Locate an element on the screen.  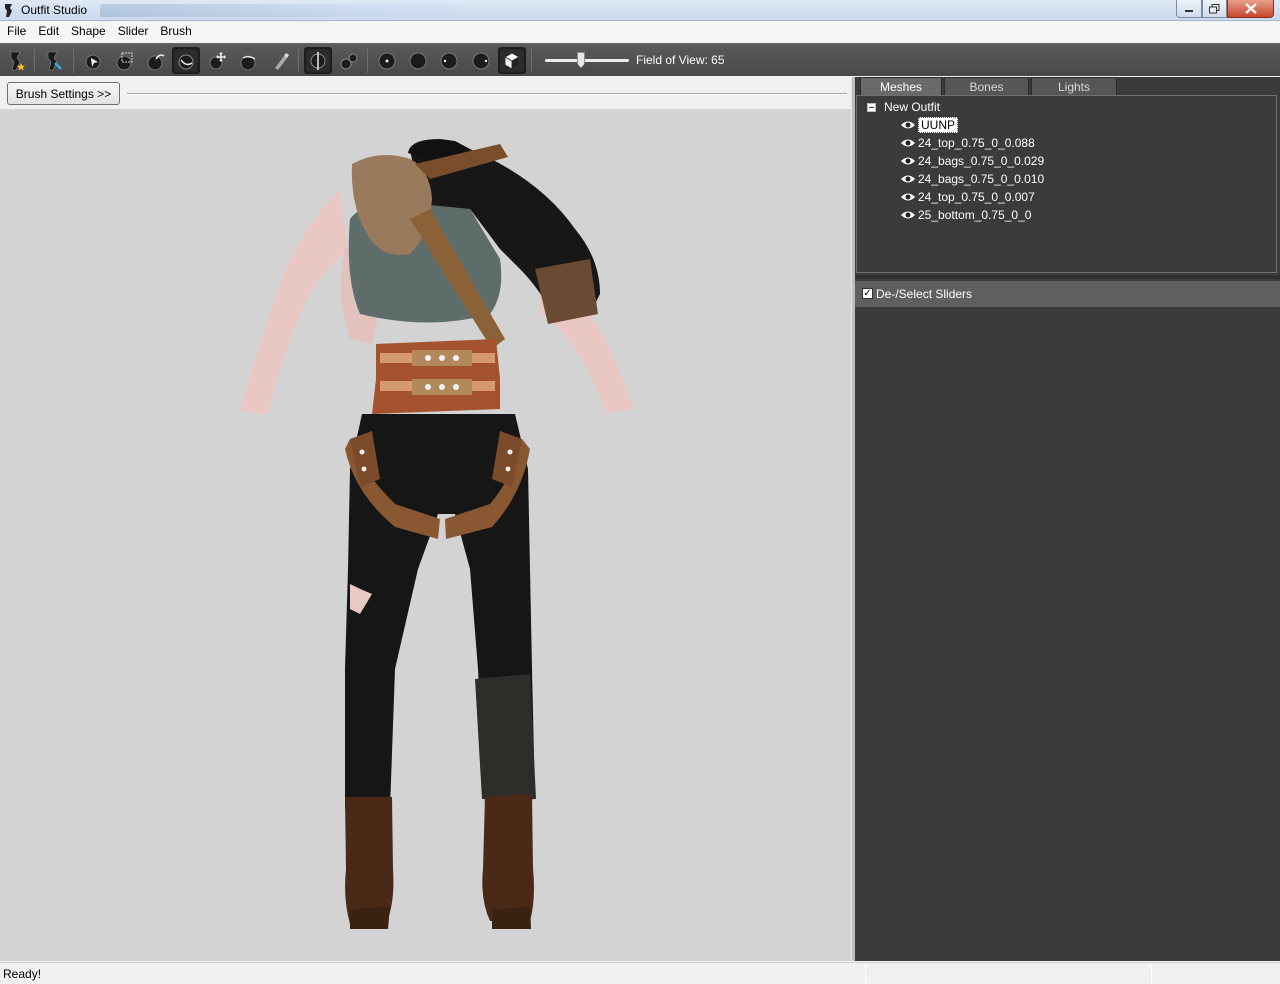
panel-tabs: Meshes Bones Lights is located at coordinates (1067, 86).